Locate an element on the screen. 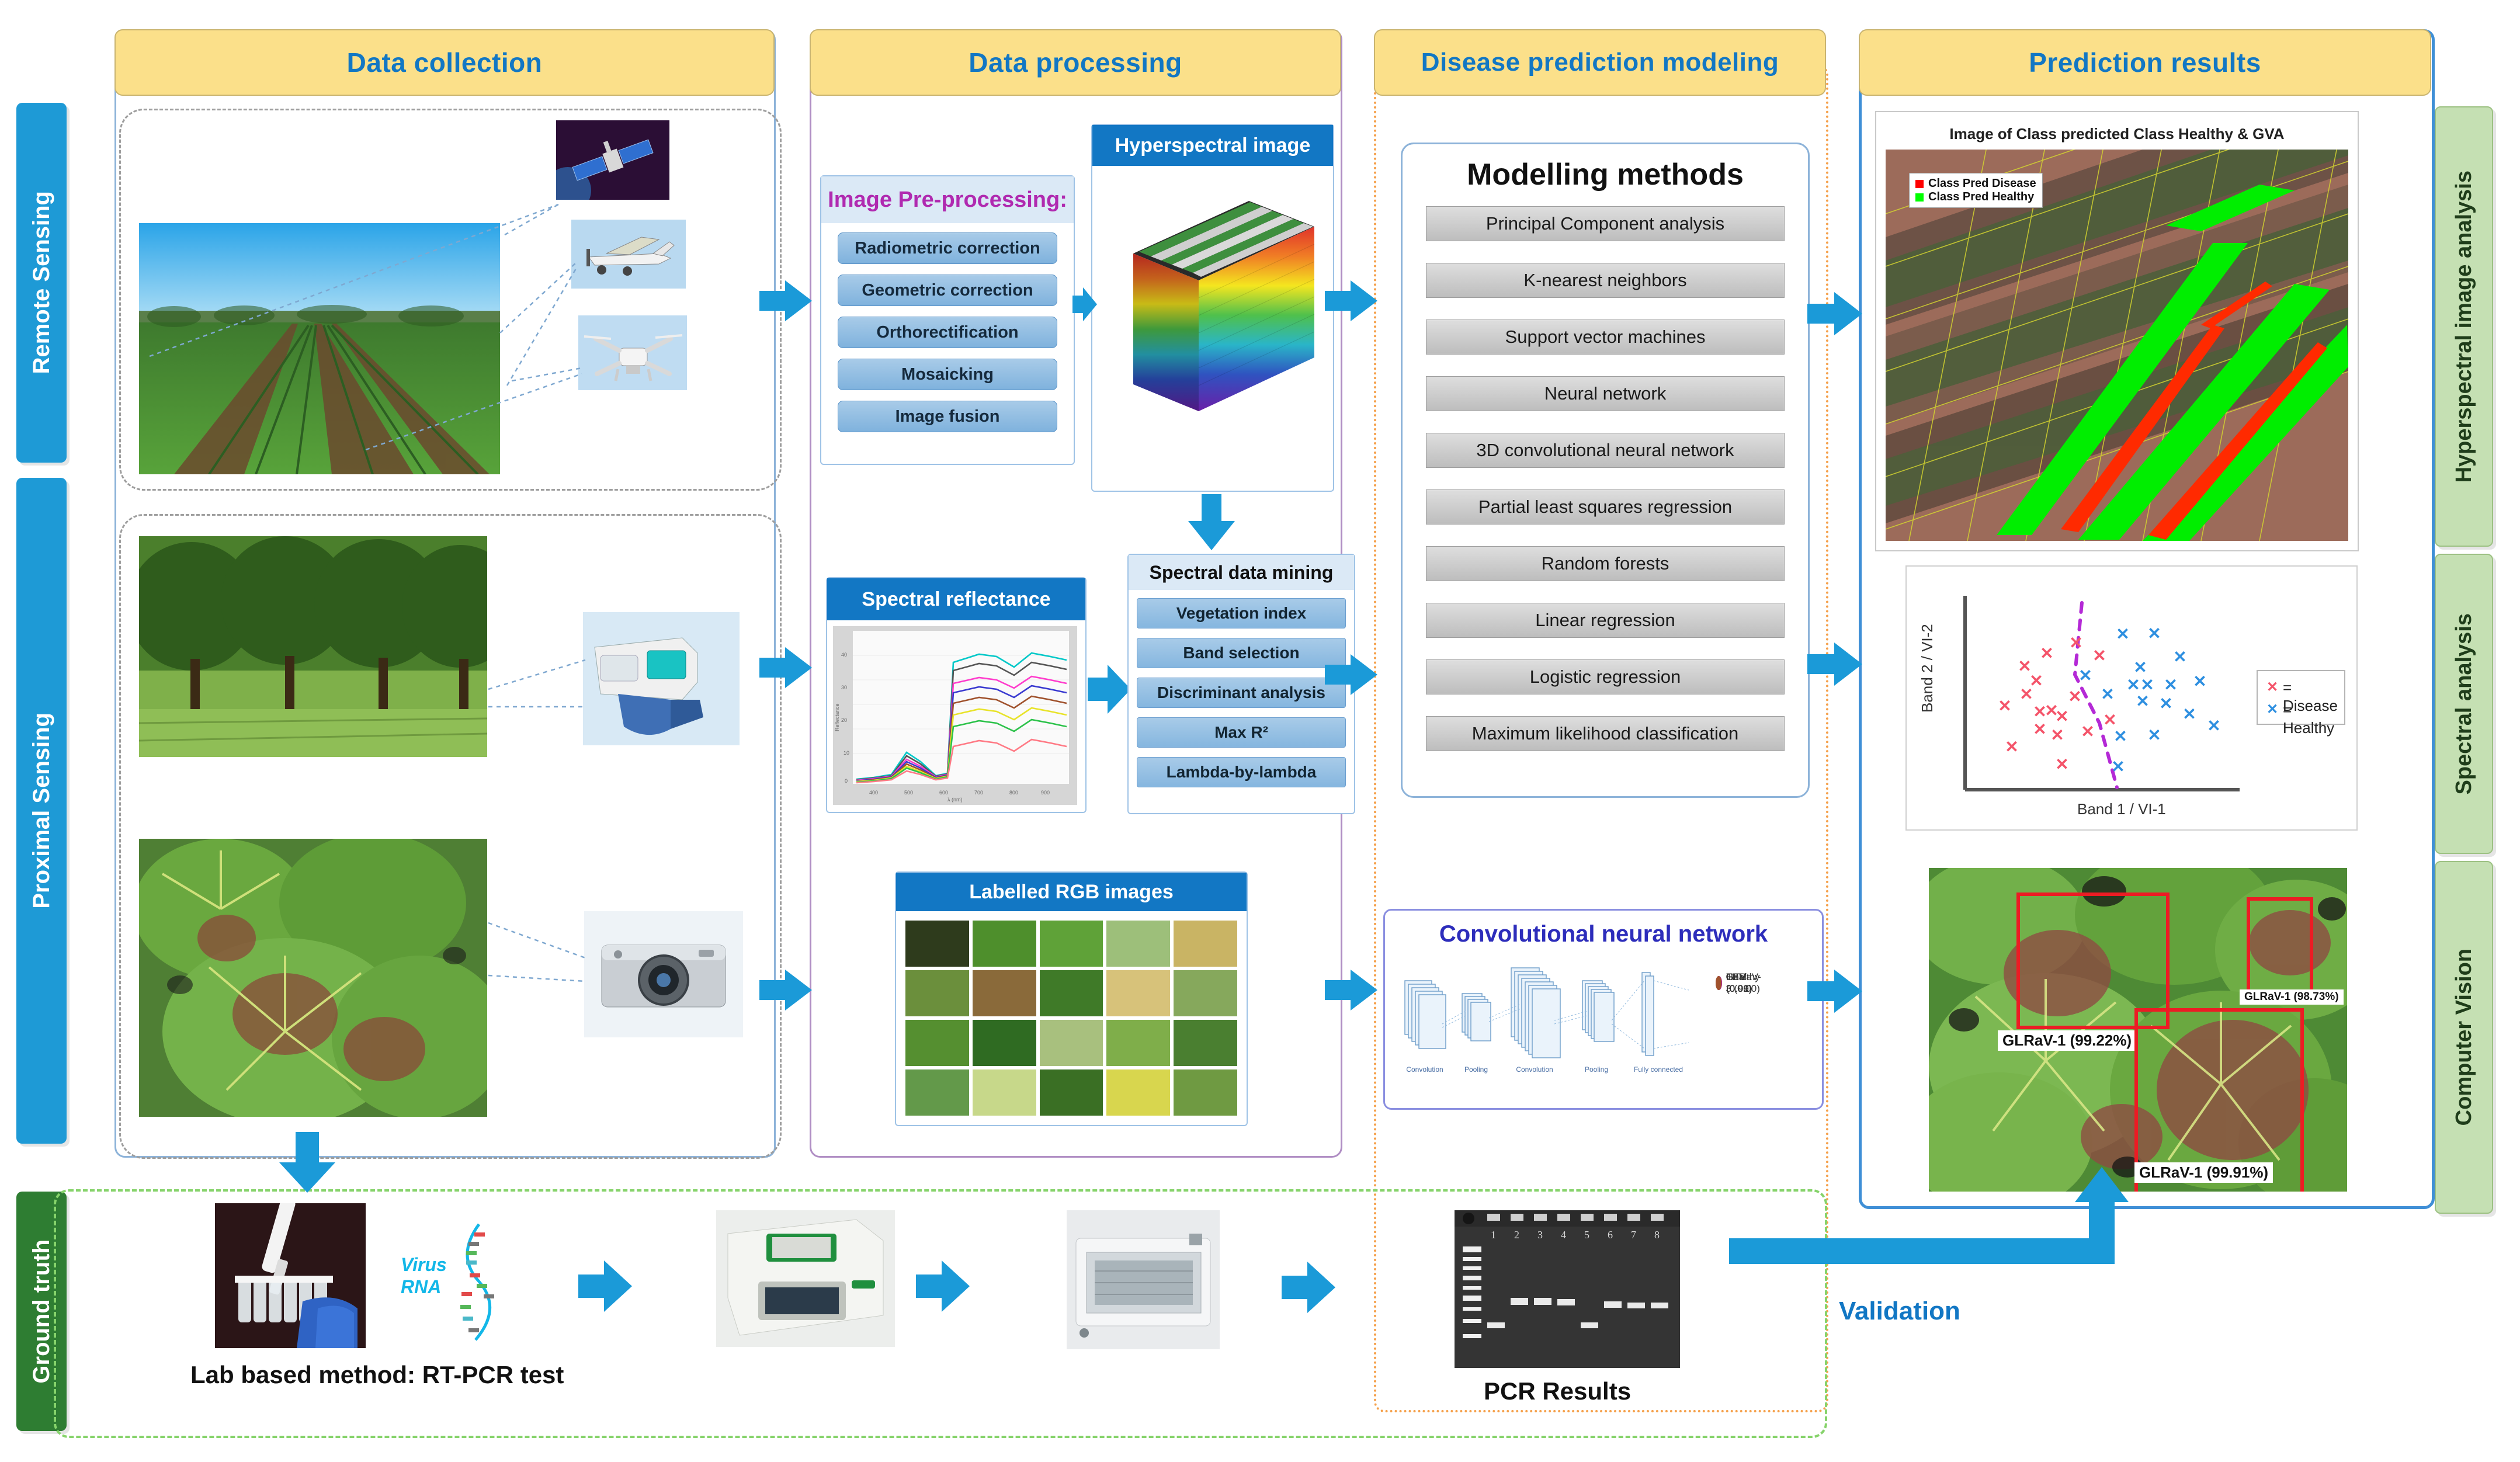  labelled-rgb-images-panel: Labelled RGB images is located at coordinates (1071, 999).